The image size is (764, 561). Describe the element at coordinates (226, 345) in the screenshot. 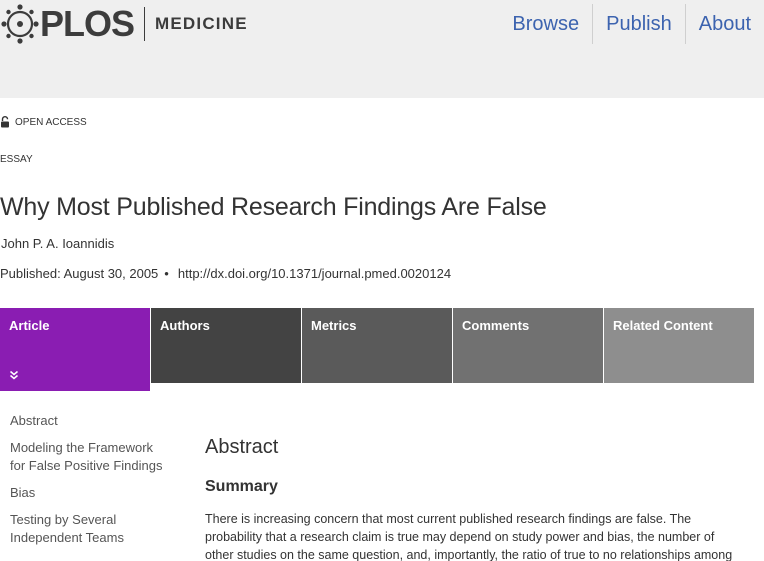

I see `tab-authors: Authors` at that location.